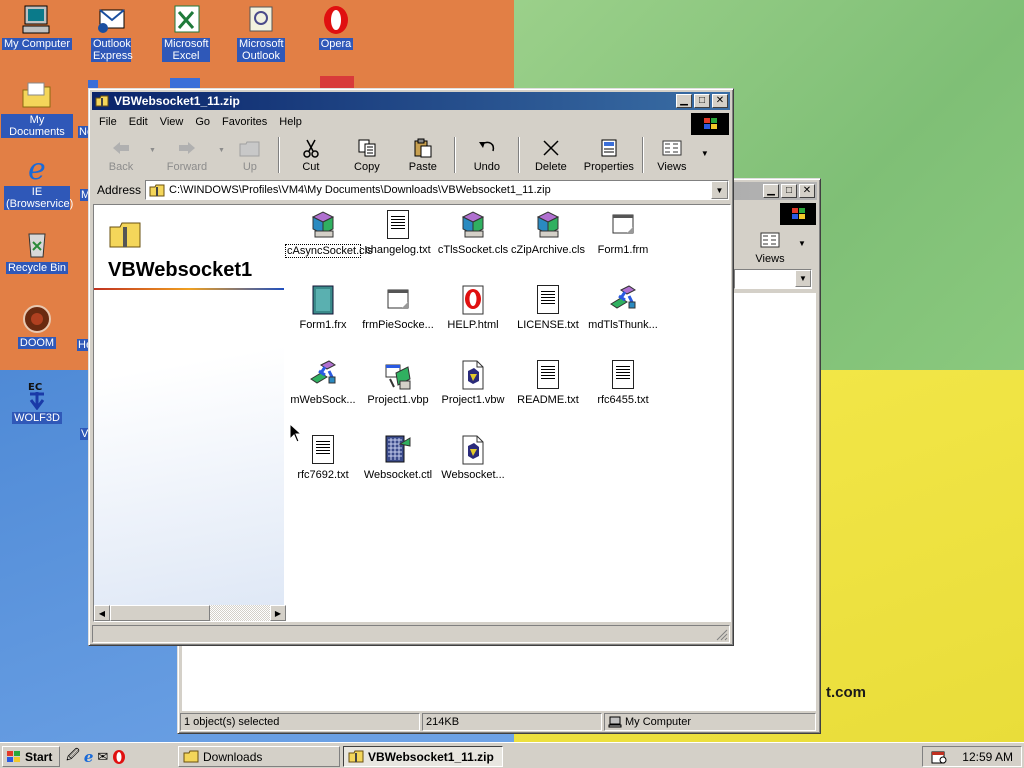 This screenshot has height=768, width=1024. What do you see at coordinates (398, 232) in the screenshot?
I see `file-item: changelog.txt` at bounding box center [398, 232].